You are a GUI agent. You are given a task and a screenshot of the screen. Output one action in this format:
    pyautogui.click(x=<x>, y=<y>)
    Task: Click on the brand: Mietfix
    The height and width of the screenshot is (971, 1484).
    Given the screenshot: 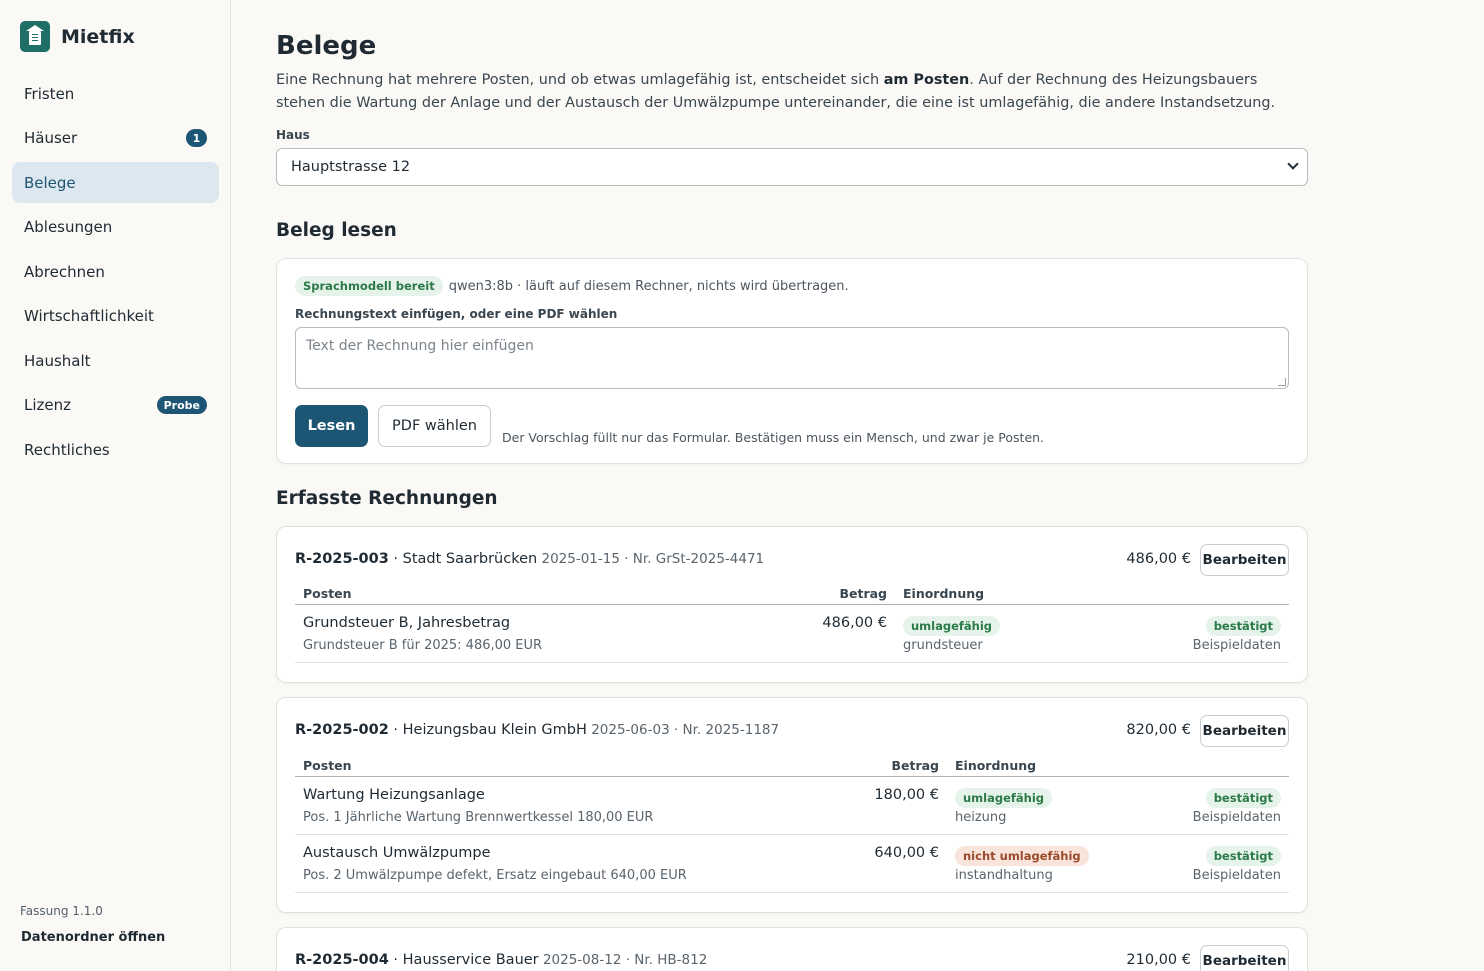 What is the action you would take?
    pyautogui.click(x=77, y=36)
    